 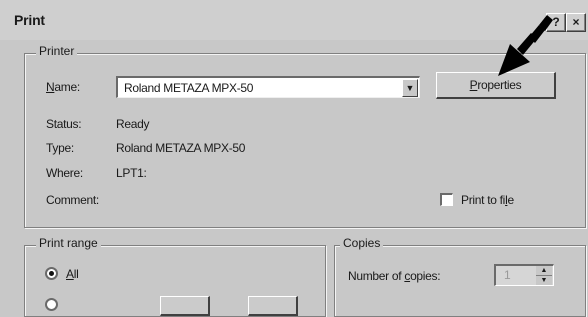 What do you see at coordinates (185, 306) in the screenshot?
I see `from-field` at bounding box center [185, 306].